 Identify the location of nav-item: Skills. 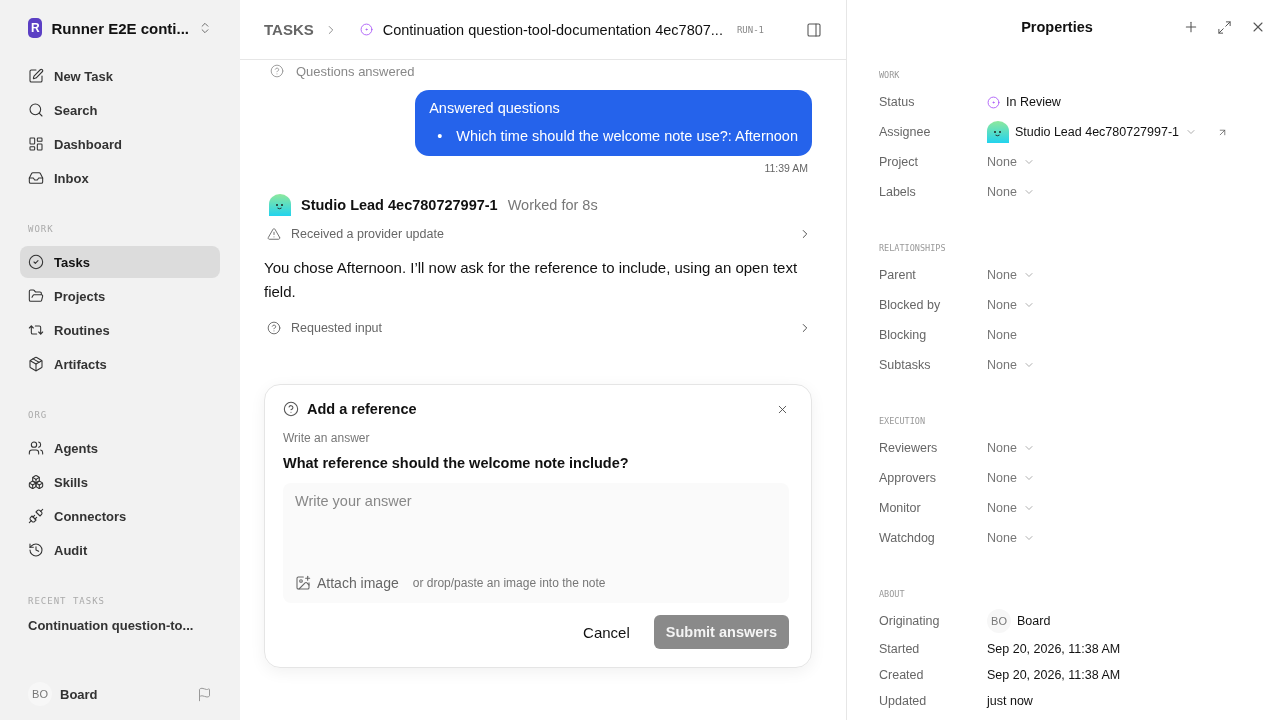
(120, 482).